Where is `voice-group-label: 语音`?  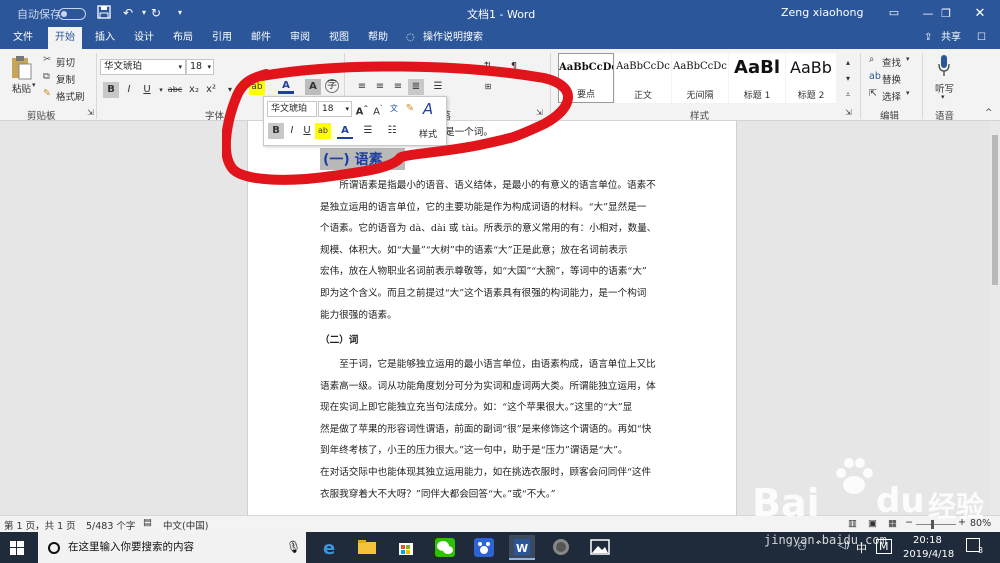 voice-group-label: 语音 is located at coordinates (945, 116).